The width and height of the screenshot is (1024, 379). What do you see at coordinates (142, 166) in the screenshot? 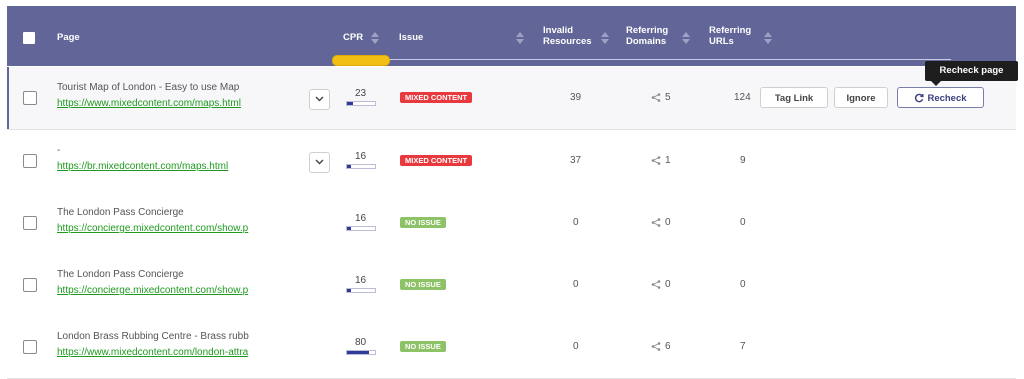
I see `page-url-link: https://br.mixedcontent.com/maps.html` at bounding box center [142, 166].